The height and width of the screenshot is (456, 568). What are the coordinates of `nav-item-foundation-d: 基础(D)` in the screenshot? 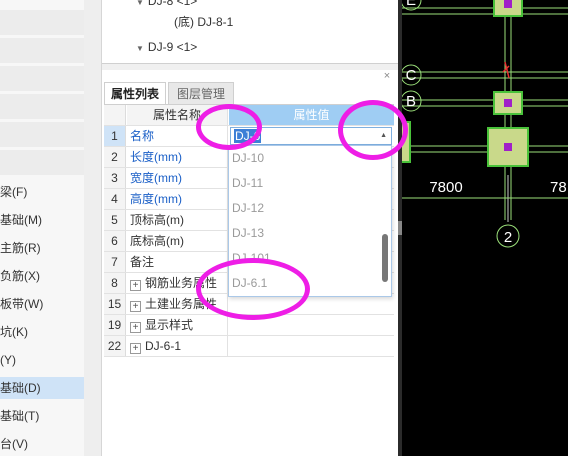 It's located at (42, 388).